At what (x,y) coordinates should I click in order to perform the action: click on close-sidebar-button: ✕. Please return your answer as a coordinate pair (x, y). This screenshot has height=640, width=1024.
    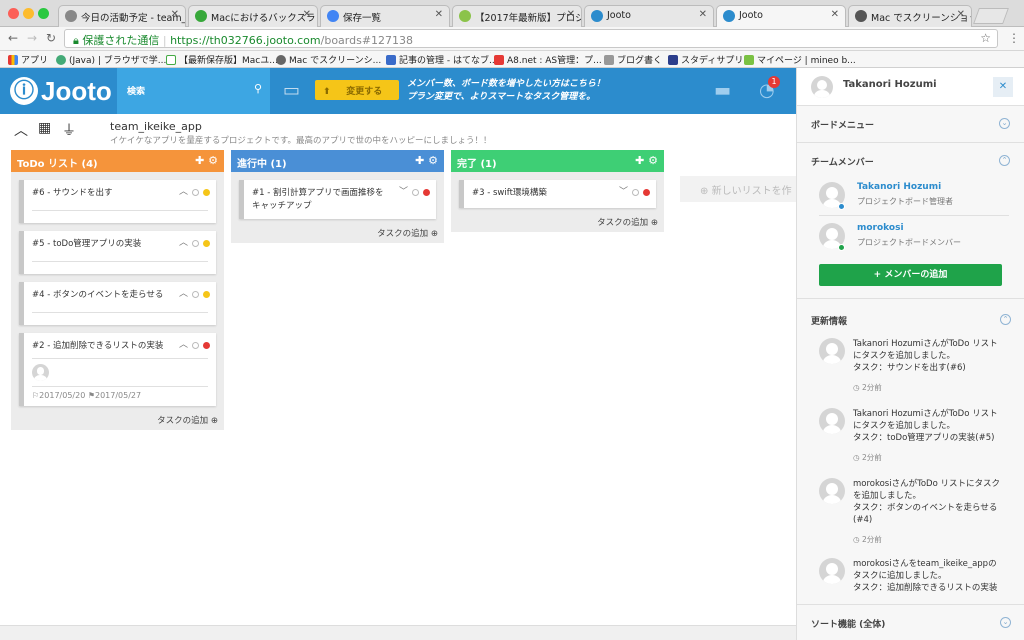
    Looking at the image, I should click on (1003, 87).